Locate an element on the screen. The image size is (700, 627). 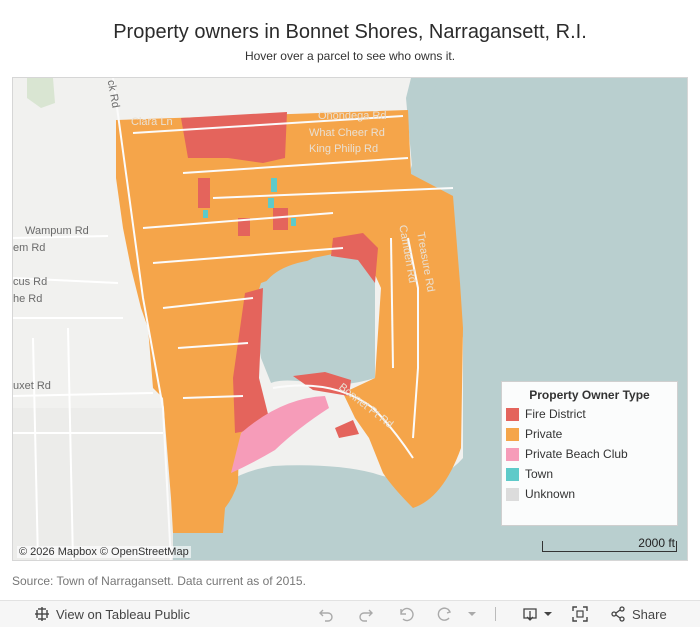
tableau-logo-icon is located at coordinates (42, 614).